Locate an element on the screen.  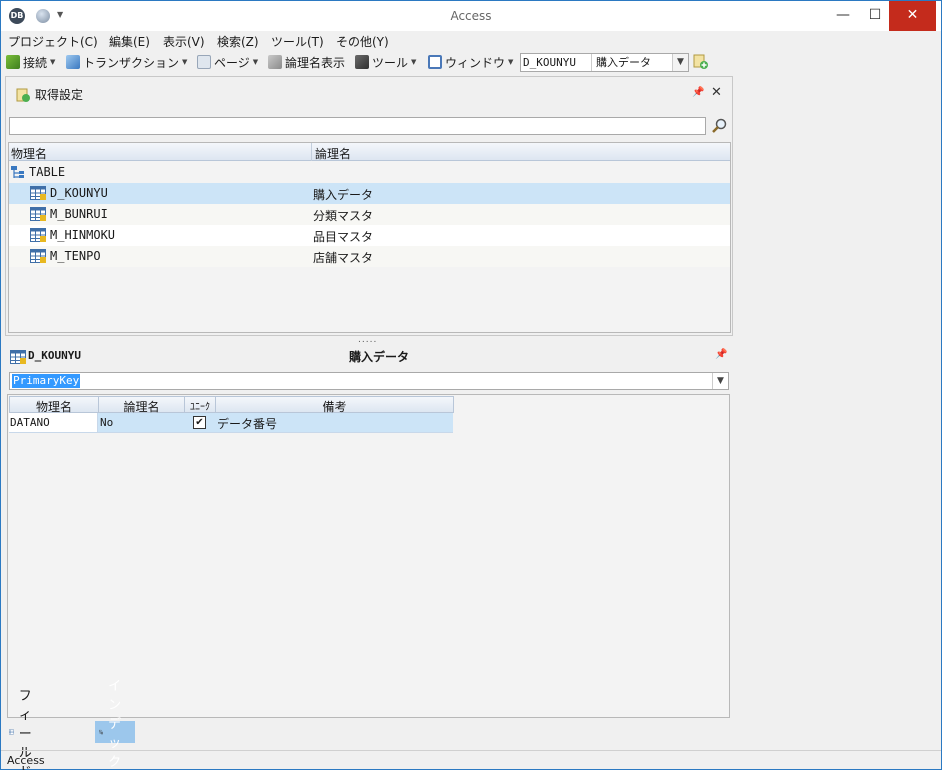
fields-icon is located at coordinates (11, 732).